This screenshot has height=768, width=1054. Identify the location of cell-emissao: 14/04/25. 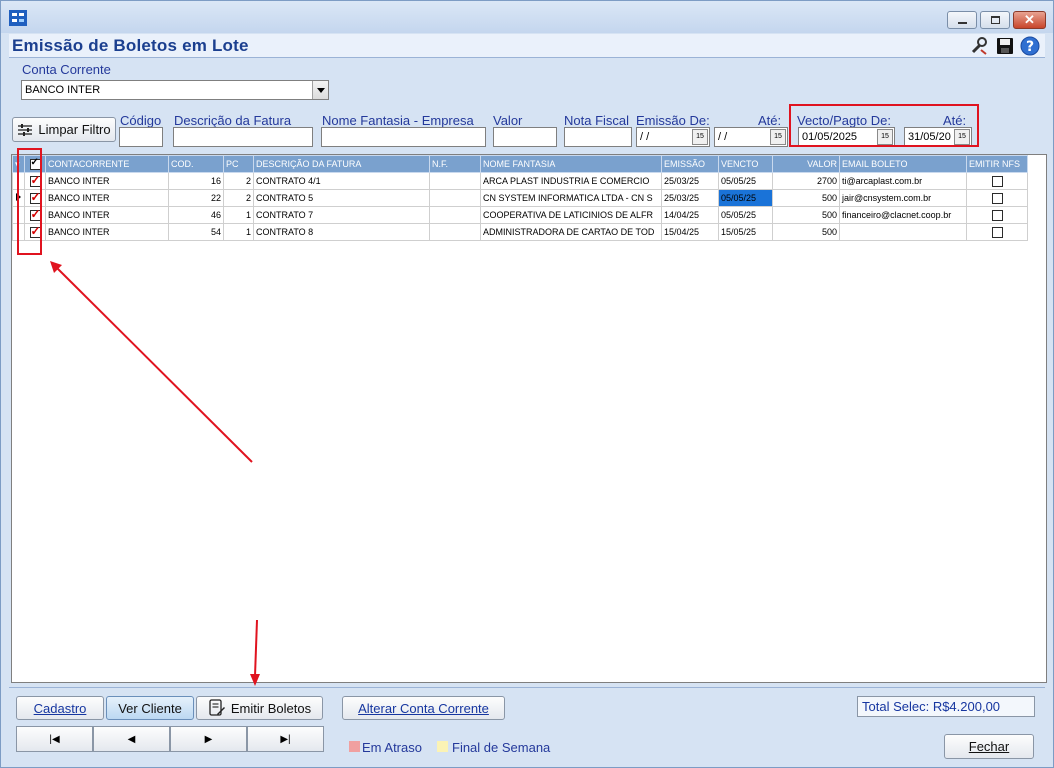
(690, 215).